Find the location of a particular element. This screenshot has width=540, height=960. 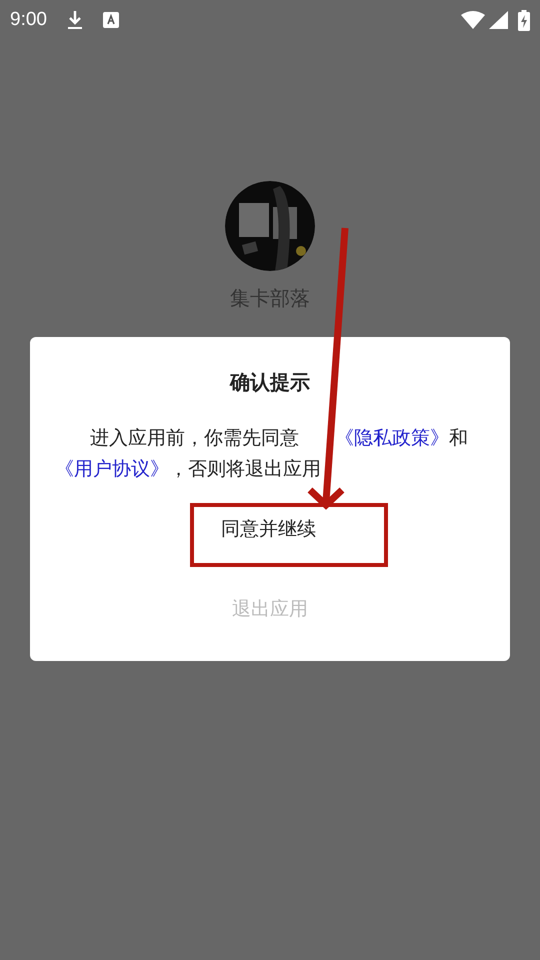

battery-icon is located at coordinates (524, 20).